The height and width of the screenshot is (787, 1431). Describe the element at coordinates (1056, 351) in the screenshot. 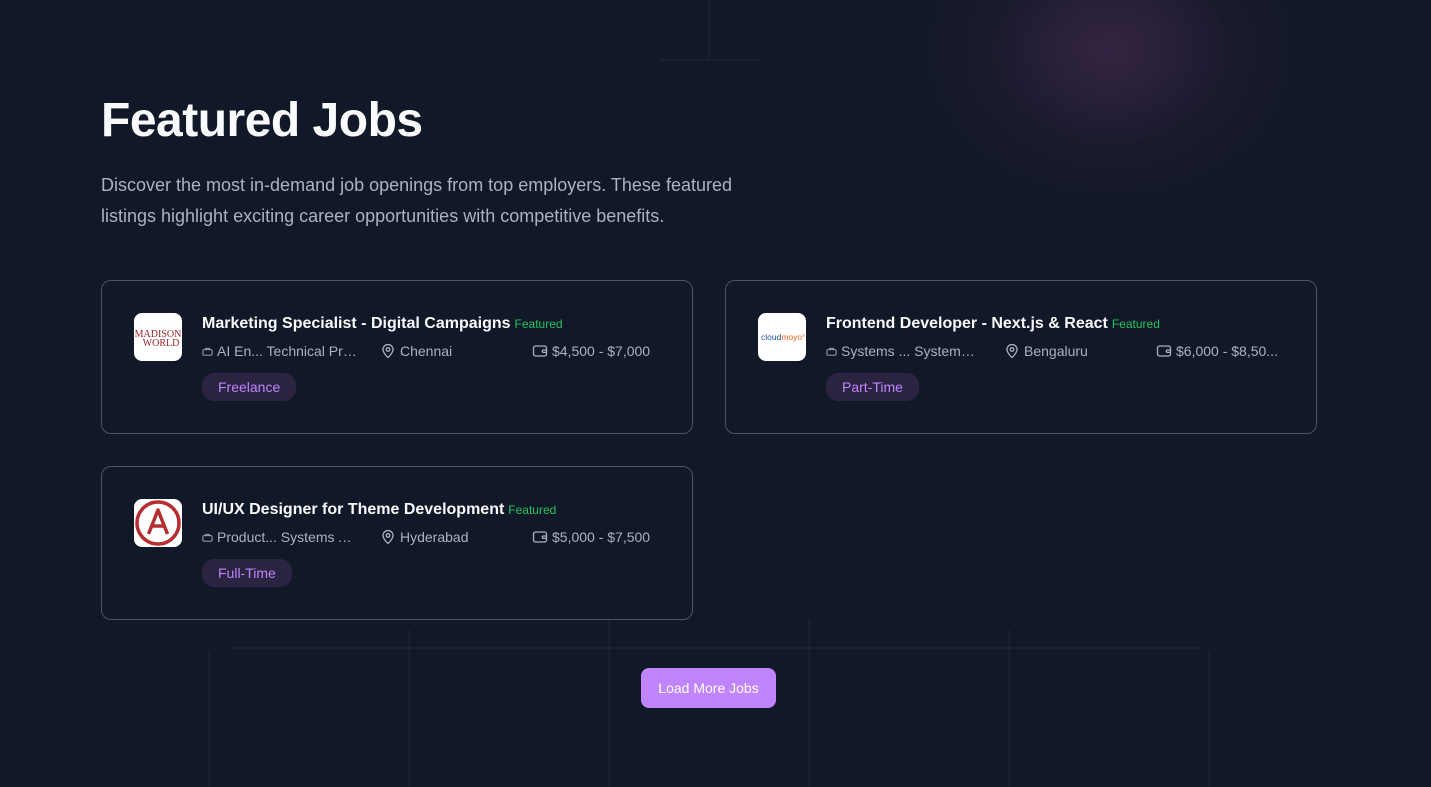

I see `location-text: Bengaluru` at that location.